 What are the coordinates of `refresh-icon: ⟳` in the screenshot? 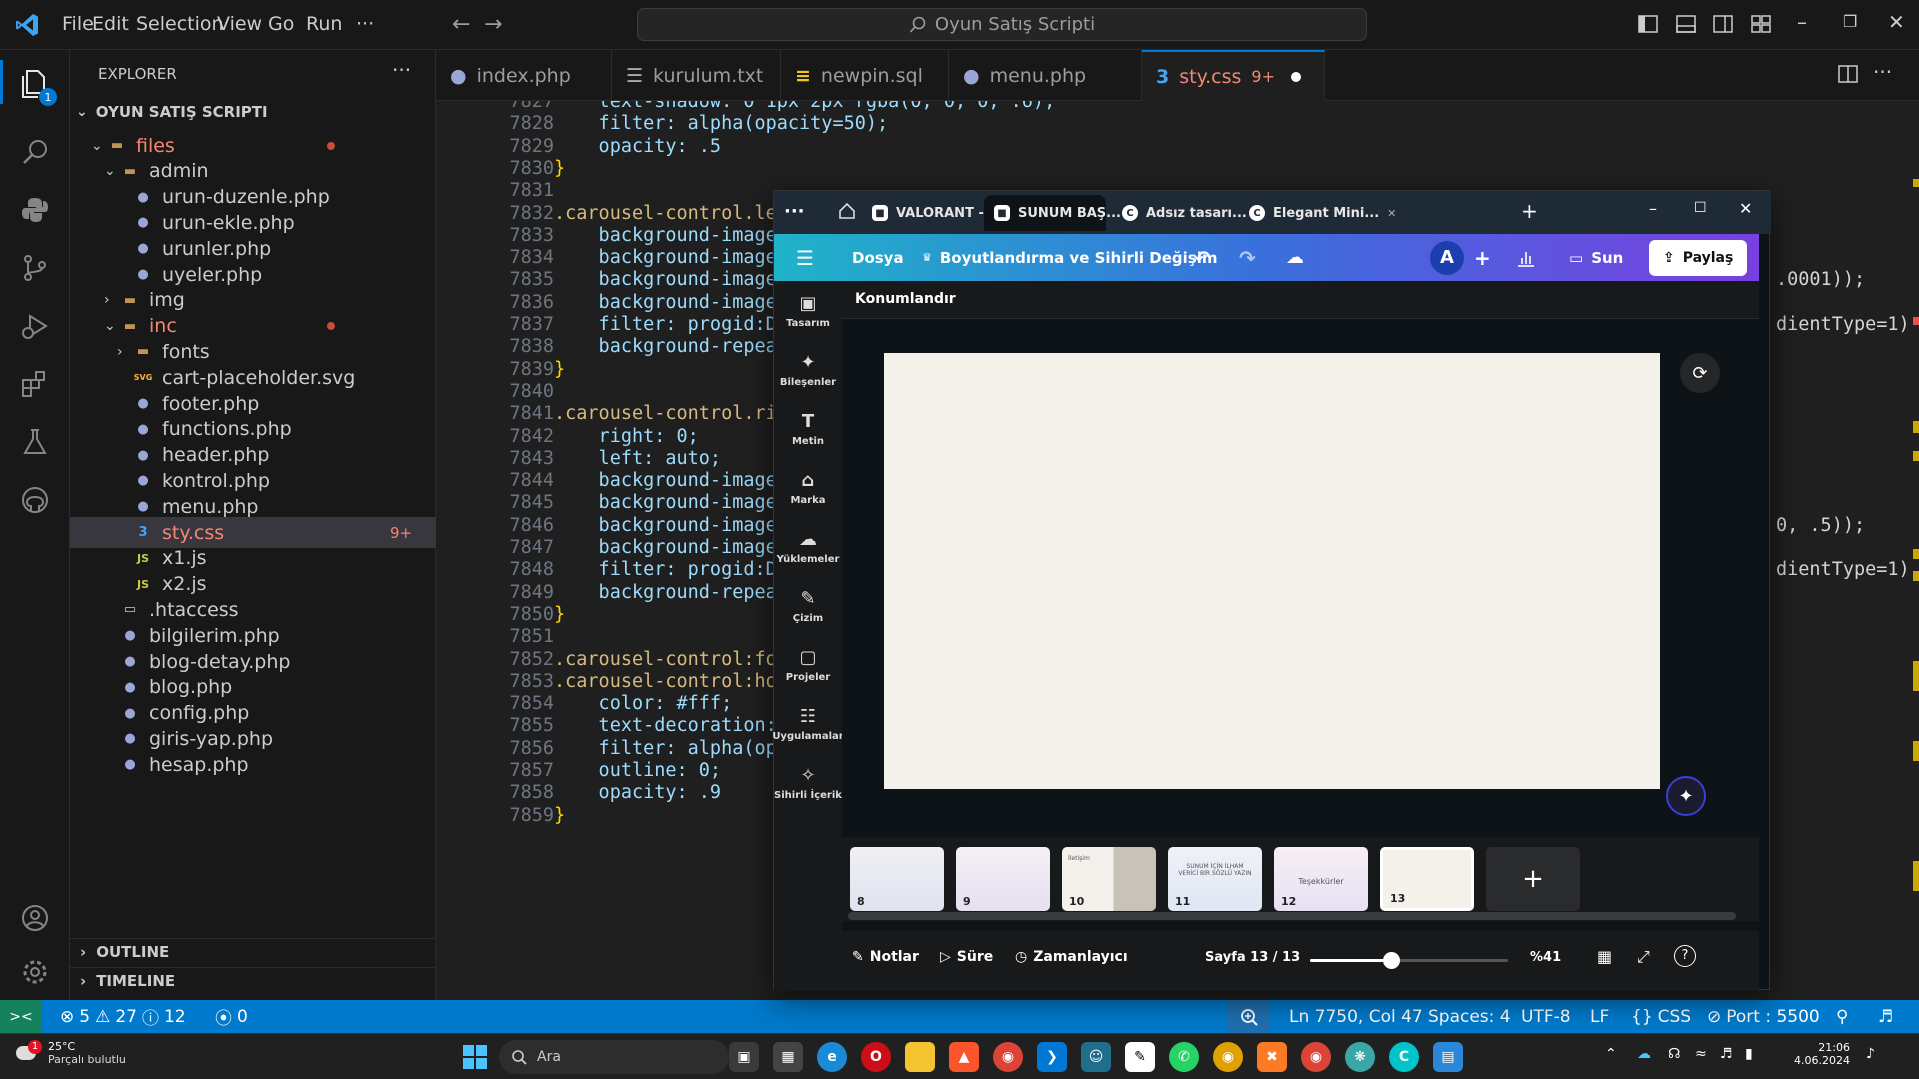 It's located at (1700, 373).